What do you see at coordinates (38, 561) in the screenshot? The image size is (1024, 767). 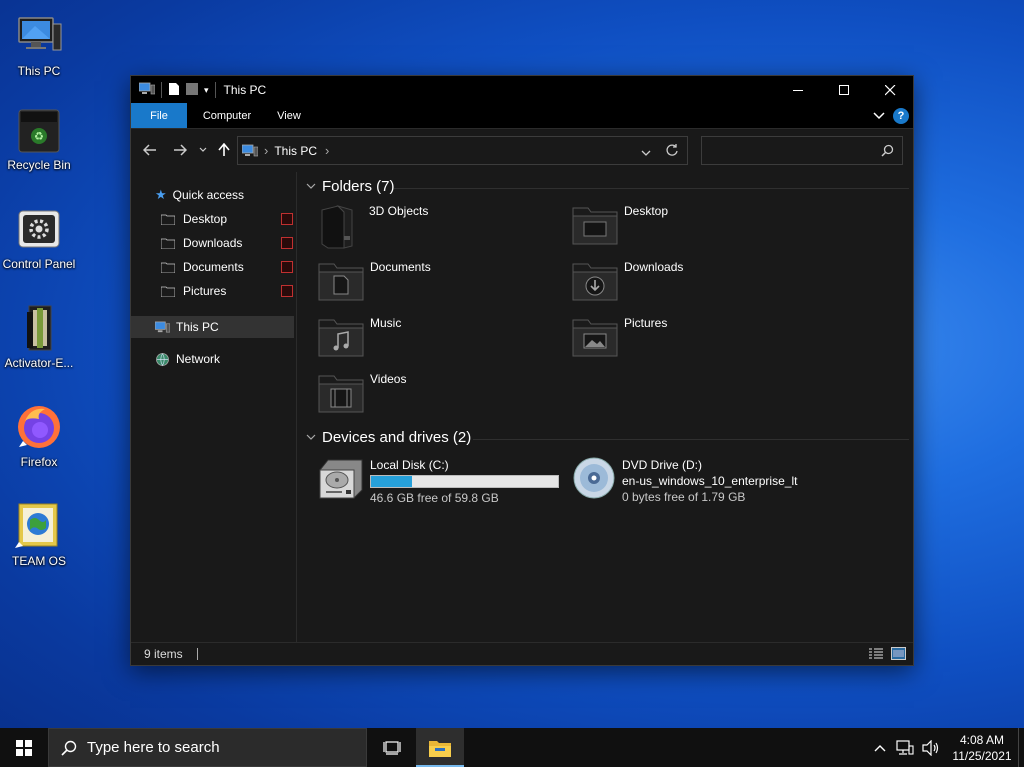 I see `desktop-icon-label: TEAM OS` at bounding box center [38, 561].